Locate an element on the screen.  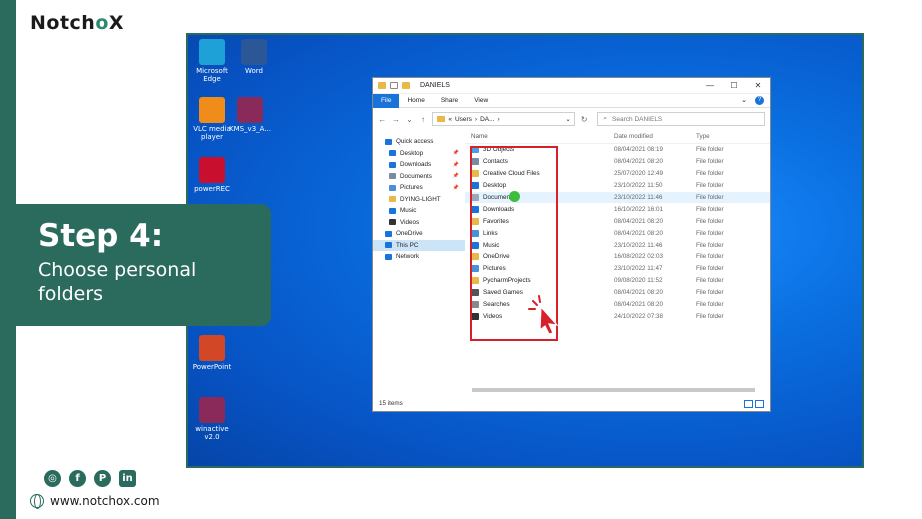
file-date: 16/08/2022 02:03 is located at coordinates (639, 257).